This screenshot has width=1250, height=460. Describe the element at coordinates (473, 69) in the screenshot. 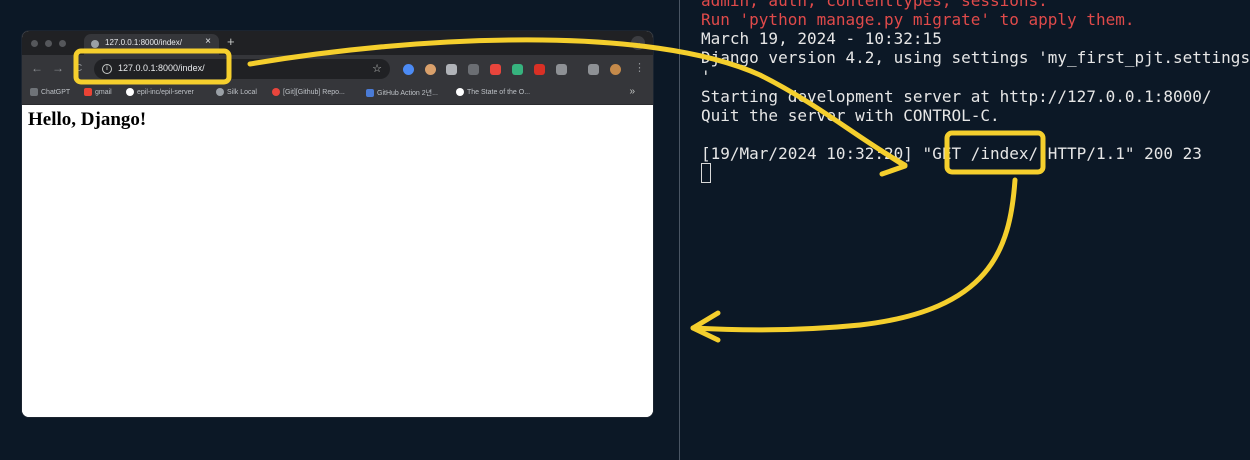

I see `extension-cast-icon` at that location.